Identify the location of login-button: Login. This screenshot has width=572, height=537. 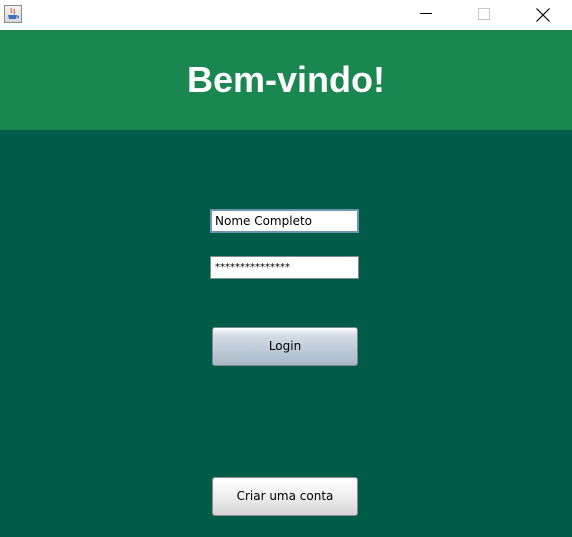
(285, 346).